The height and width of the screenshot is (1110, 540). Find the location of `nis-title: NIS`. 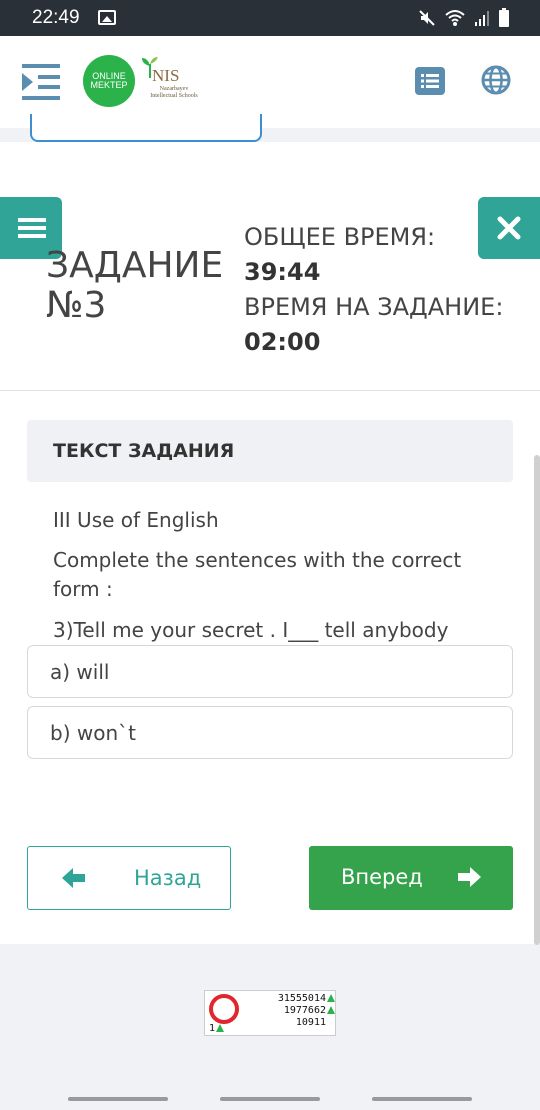

nis-title: NIS is located at coordinates (166, 75).